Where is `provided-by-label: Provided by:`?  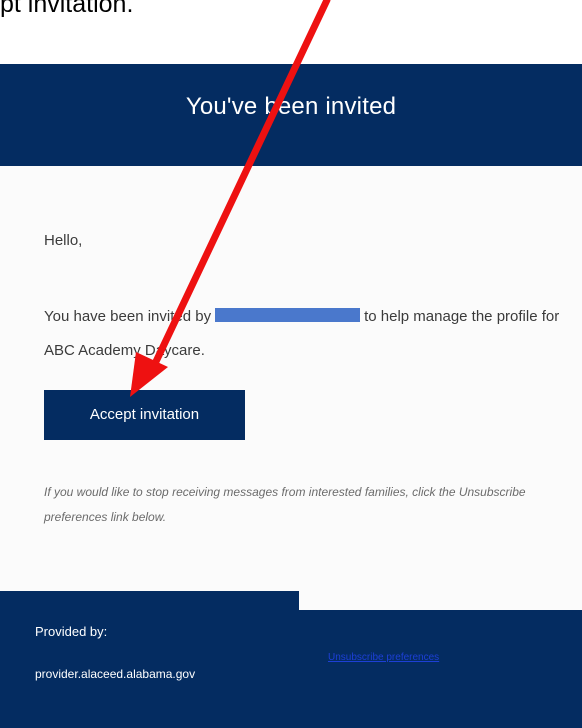
provided-by-label: Provided by: is located at coordinates (71, 631).